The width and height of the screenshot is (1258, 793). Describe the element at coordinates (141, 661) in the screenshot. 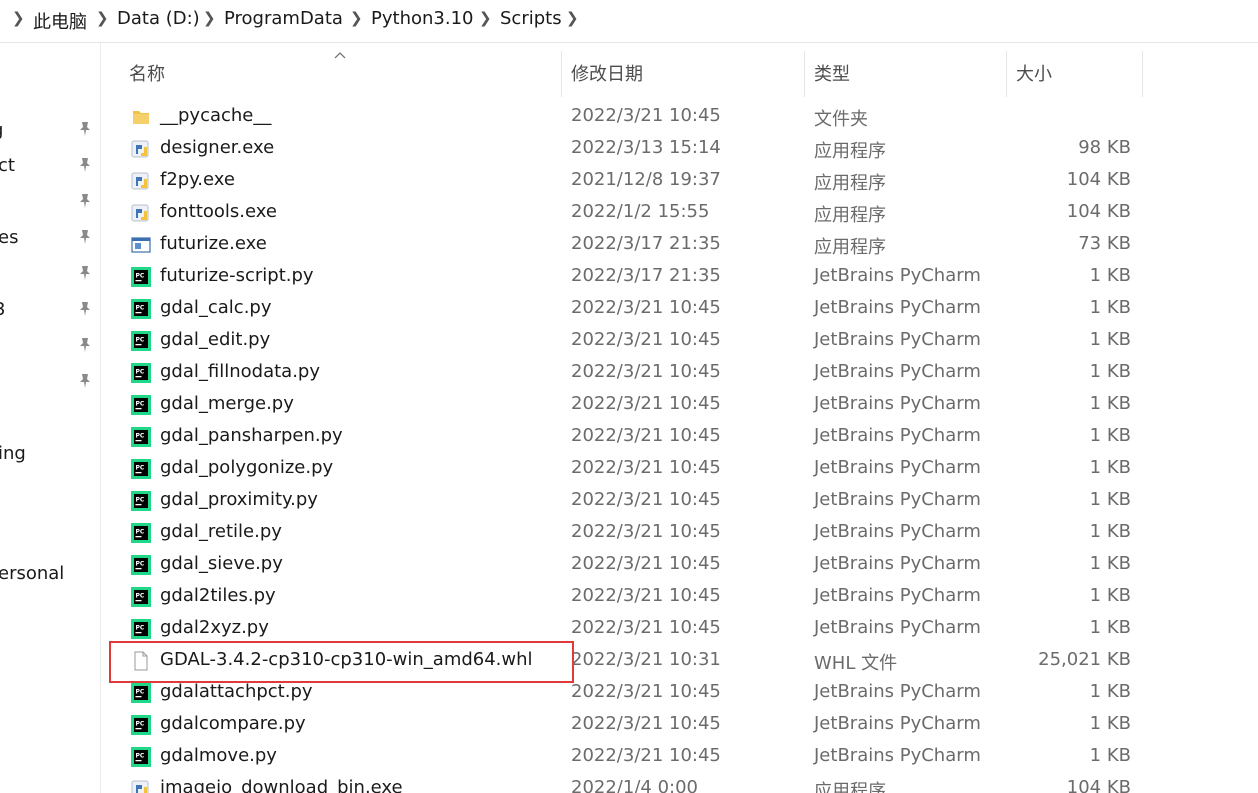

I see `generic-file-icon` at that location.